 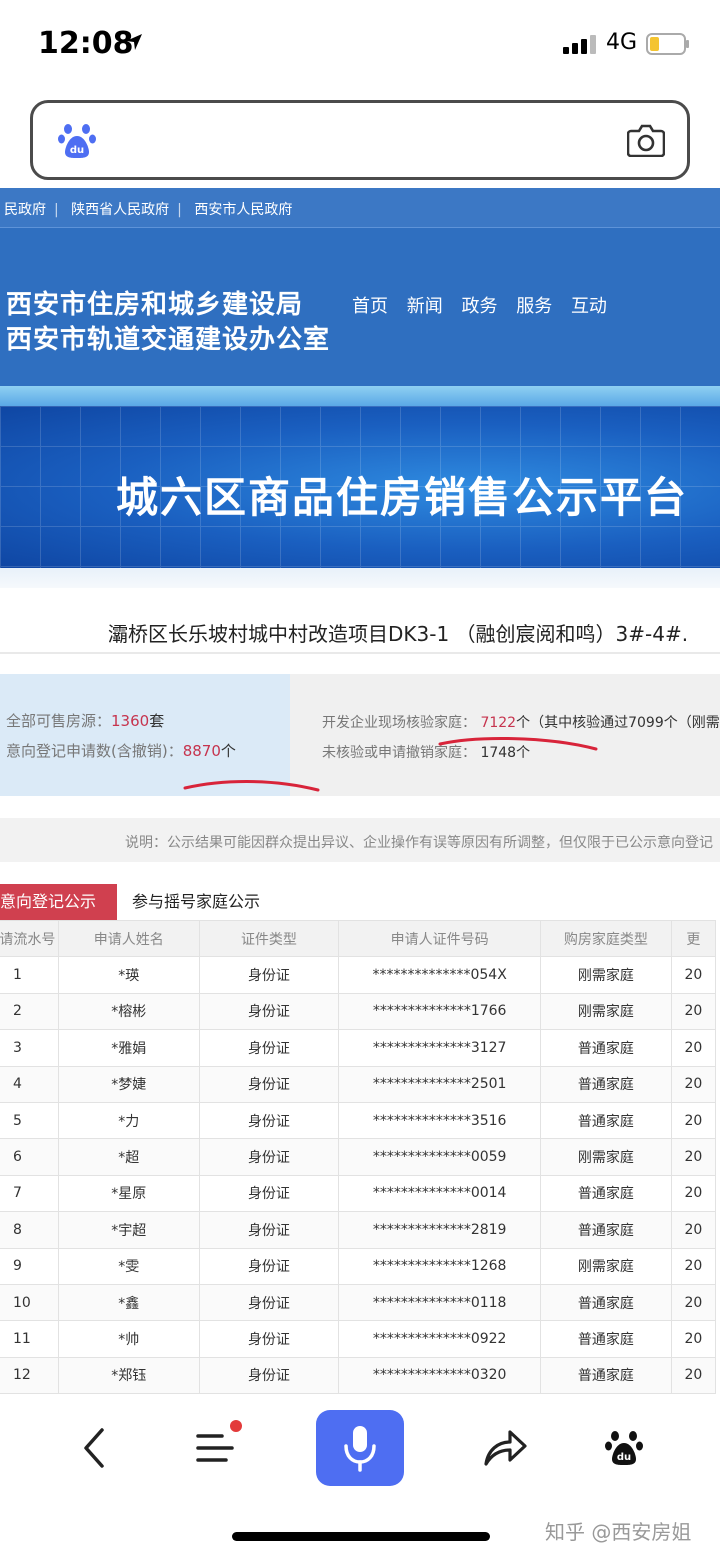 What do you see at coordinates (402, 497) in the screenshot?
I see `banner-title: 城六区商品住房销售公示平台` at bounding box center [402, 497].